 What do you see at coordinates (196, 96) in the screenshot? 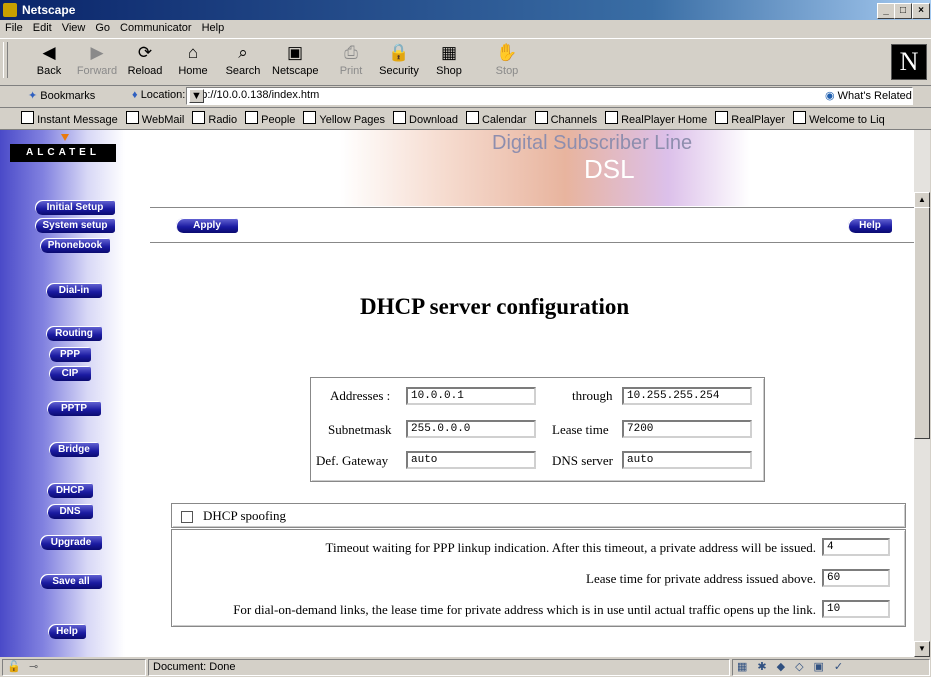
I see `chevron-down-icon: ▼` at bounding box center [196, 96].